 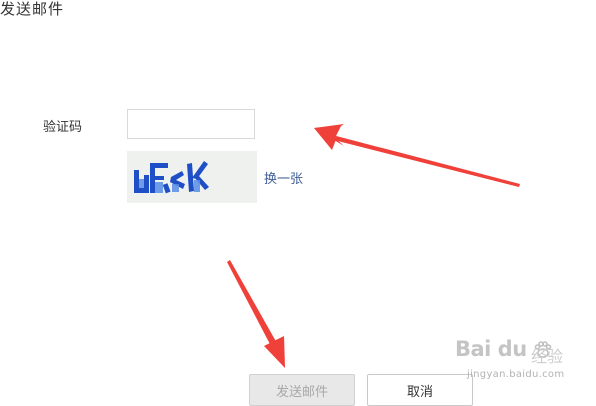 What do you see at coordinates (547, 356) in the screenshot?
I see `watermark-brand-cn: 经验` at bounding box center [547, 356].